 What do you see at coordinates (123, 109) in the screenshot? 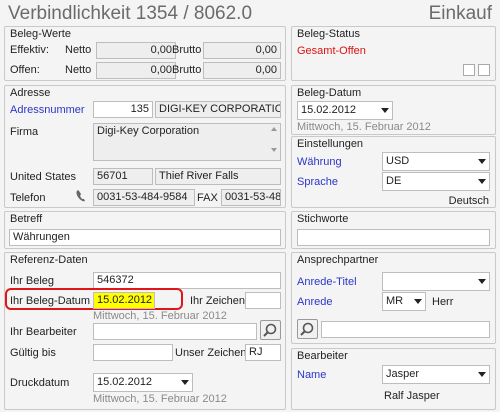
I see `adressnummer-field: 135` at bounding box center [123, 109].